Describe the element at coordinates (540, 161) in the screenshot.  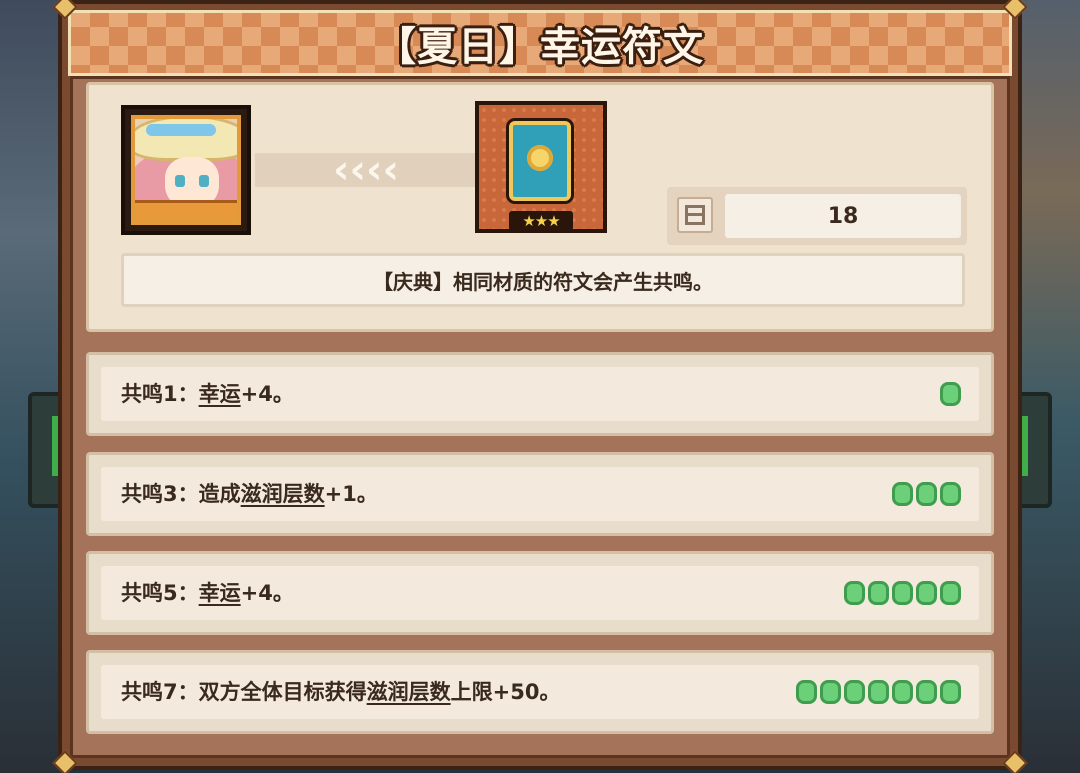
I see `rune-card-icon` at that location.